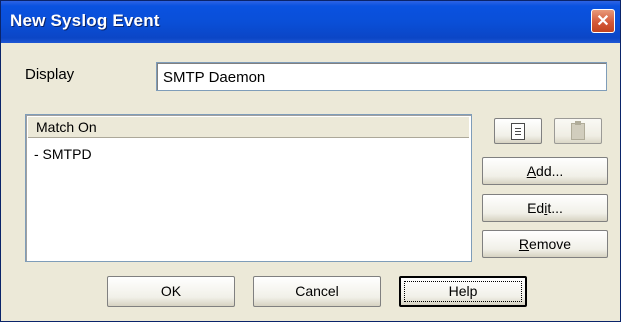 The height and width of the screenshot is (324, 623). Describe the element at coordinates (531, 171) in the screenshot. I see `add-button-mnemonic: A` at that location.